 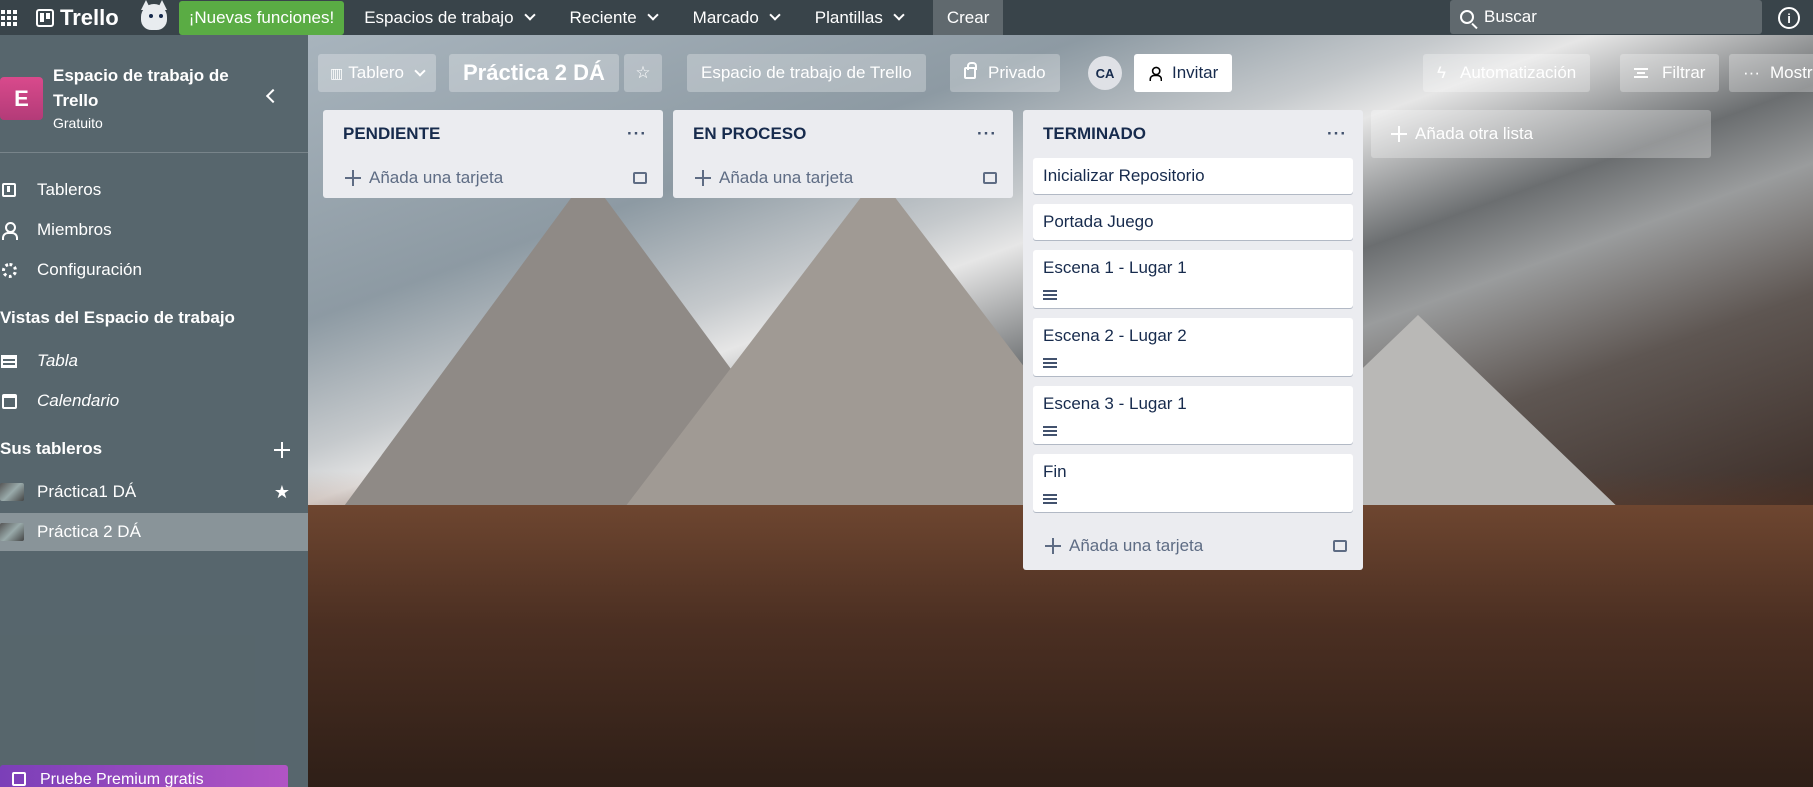 What do you see at coordinates (843, 134) in the screenshot?
I see `list-header: EN PROCESO ···` at bounding box center [843, 134].